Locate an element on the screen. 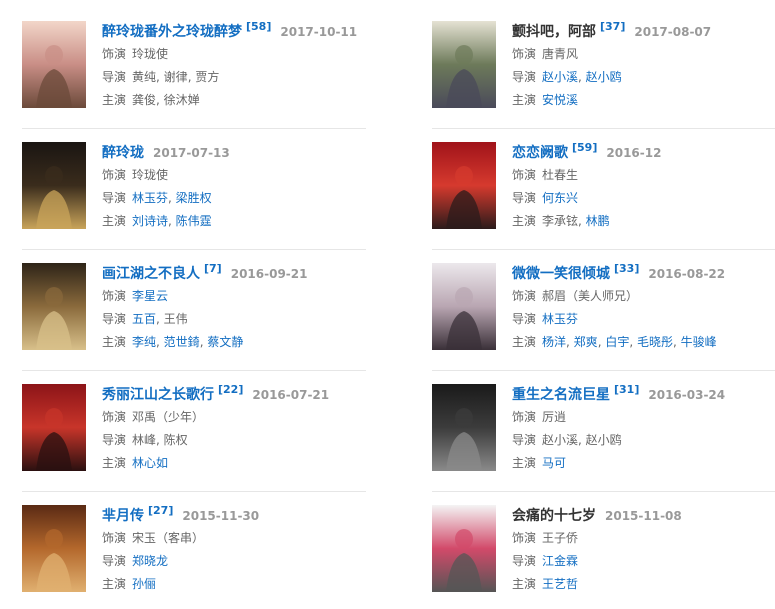 Image resolution: width=775 pixels, height=609 pixels. reference-link: [27] is located at coordinates (160, 510).